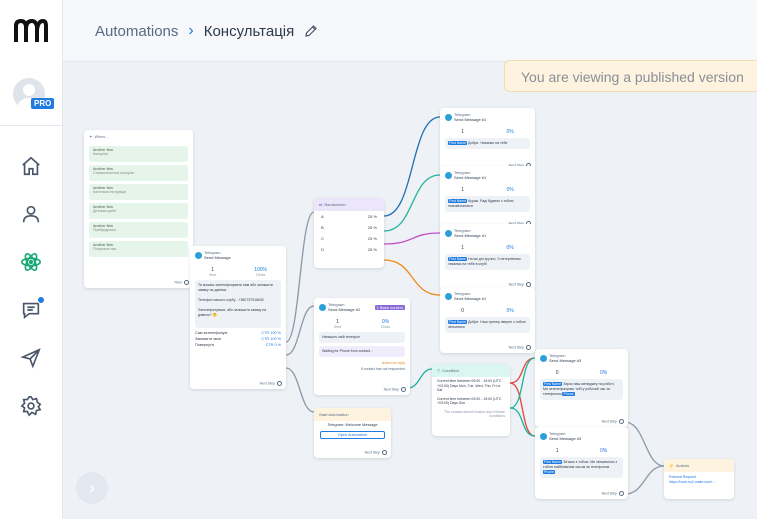  I want to click on automation-name: Telegram: Welcome Message, so click(352, 425).